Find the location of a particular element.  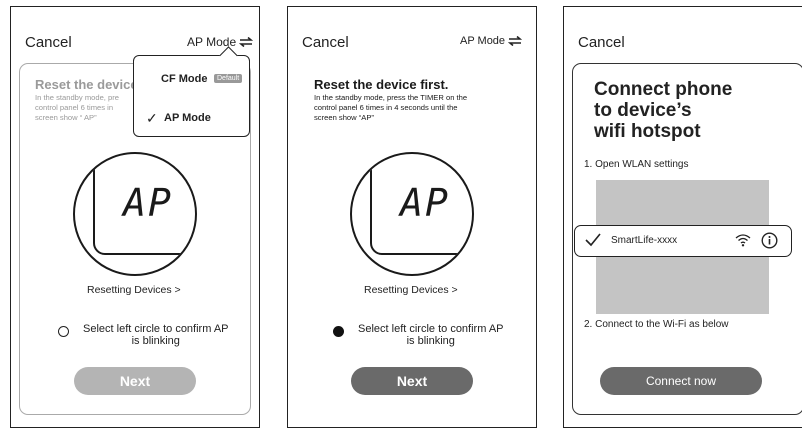

mode-dropdown: CF Mode Default ✓ AP Mode is located at coordinates (191, 91).